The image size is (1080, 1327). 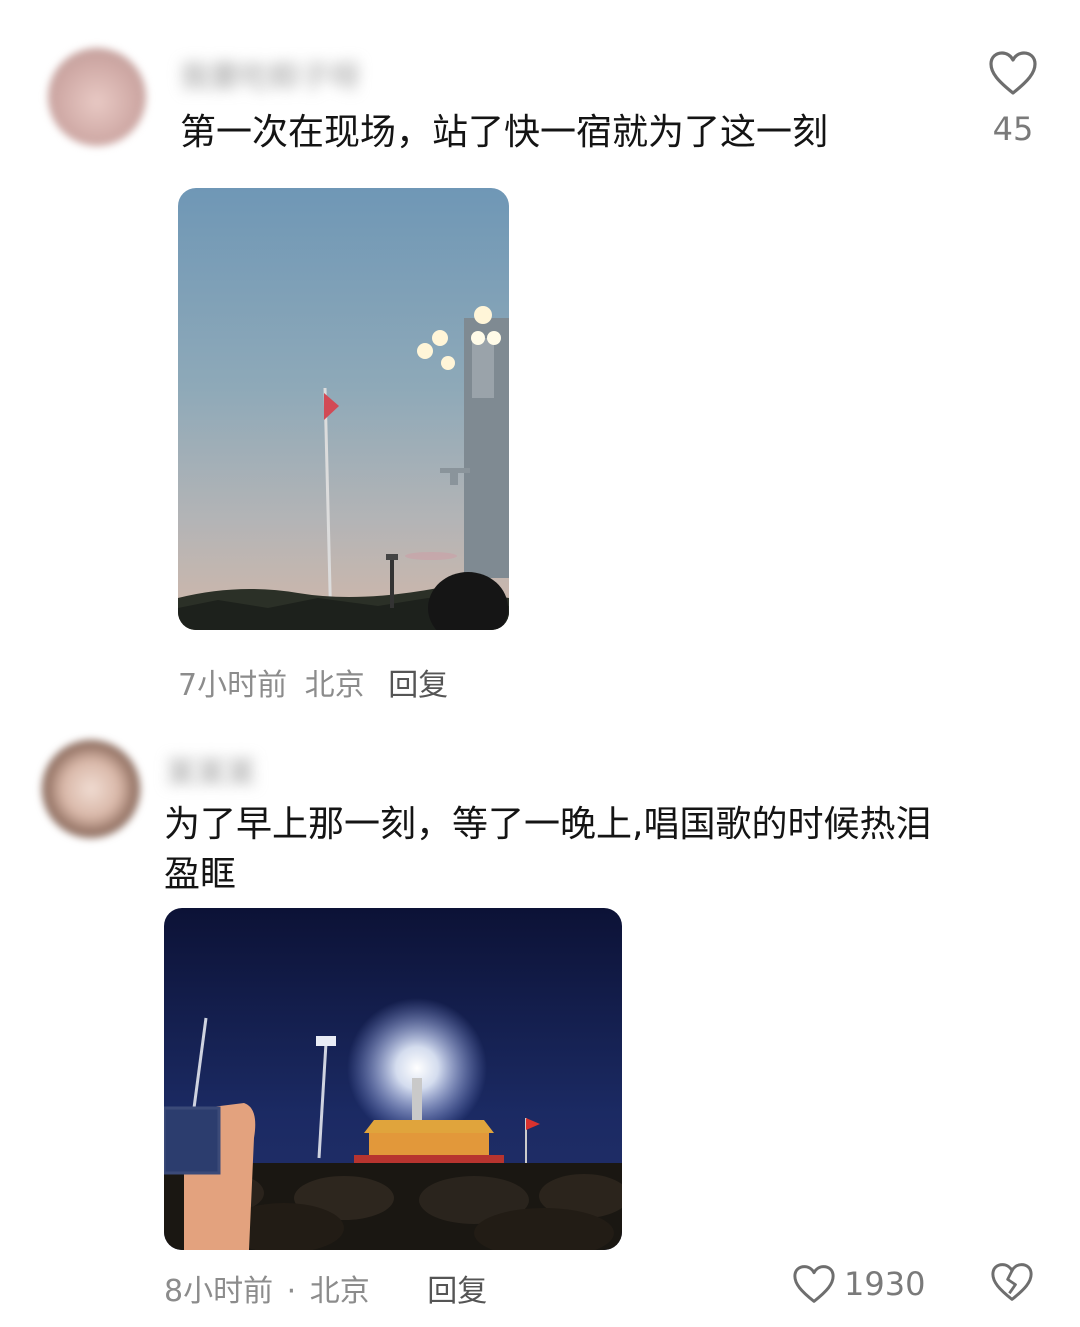 I want to click on like-count: 1930, so click(x=885, y=1284).